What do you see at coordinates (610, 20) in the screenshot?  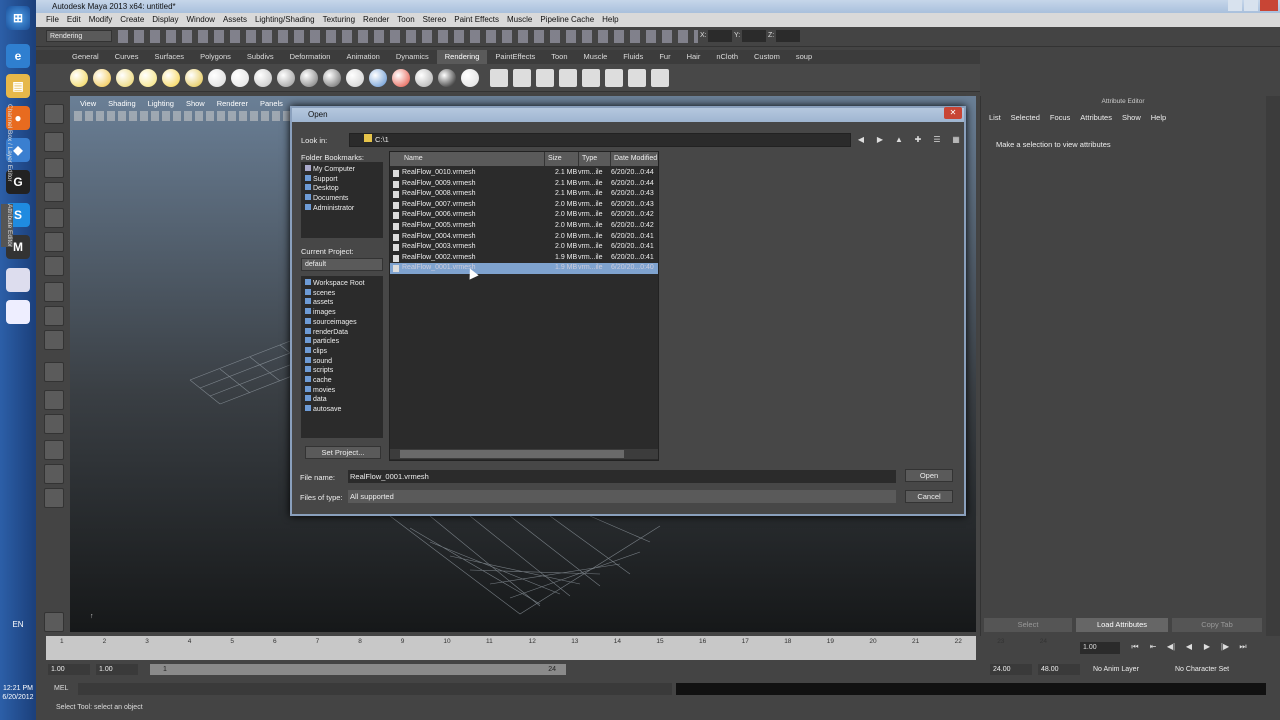 I see `menu-item-help: Help` at bounding box center [610, 20].